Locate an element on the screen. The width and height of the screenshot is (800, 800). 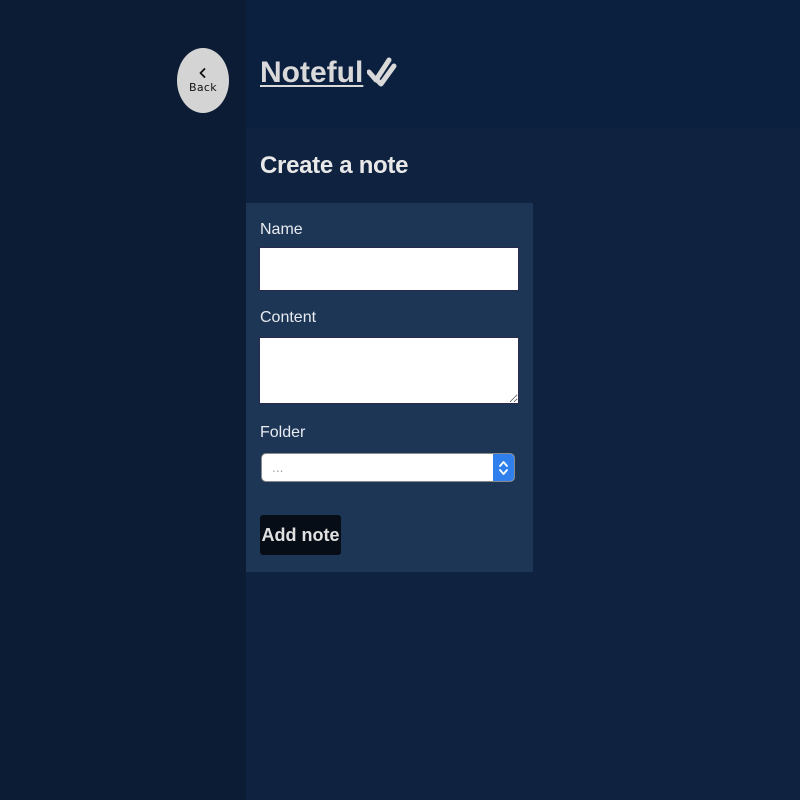
app-title: Noteful is located at coordinates (328, 73).